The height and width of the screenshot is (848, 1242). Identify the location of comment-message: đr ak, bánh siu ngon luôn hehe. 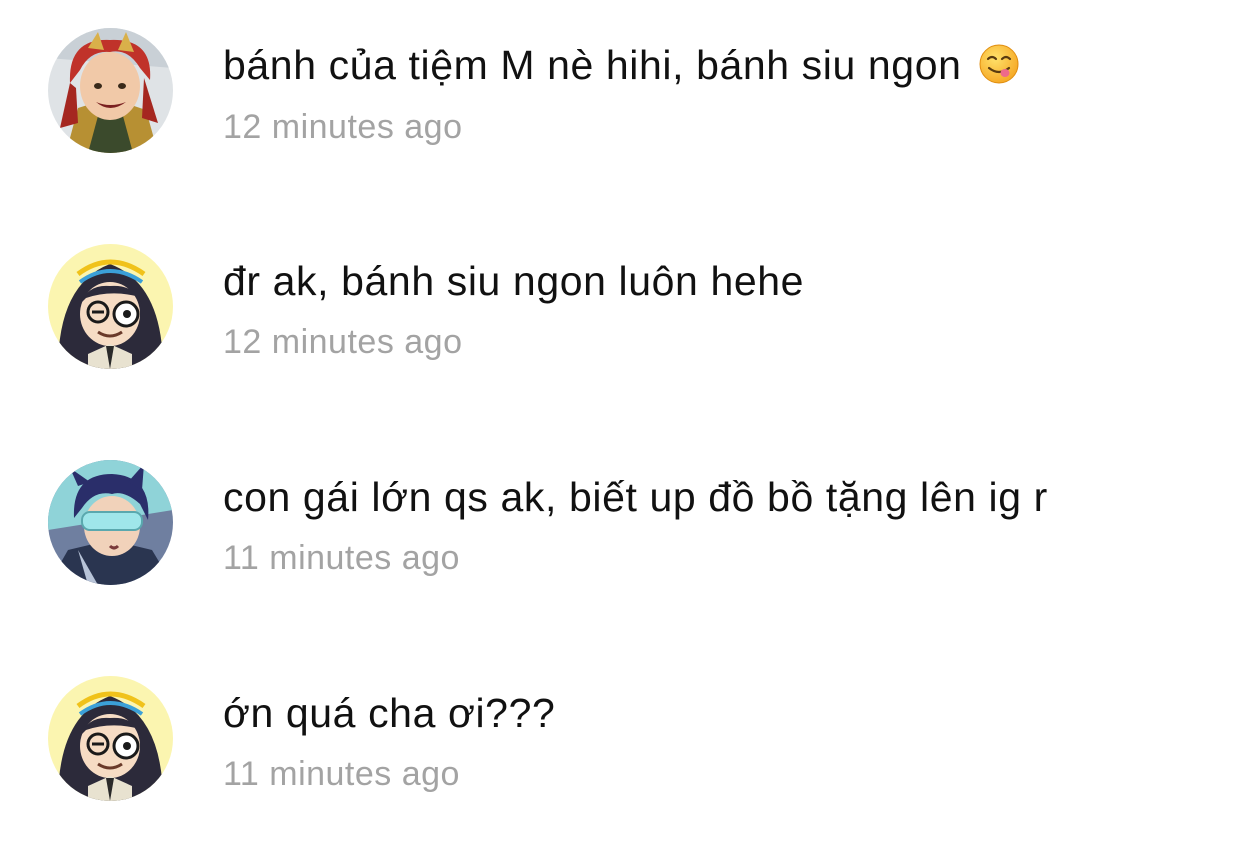
(514, 281).